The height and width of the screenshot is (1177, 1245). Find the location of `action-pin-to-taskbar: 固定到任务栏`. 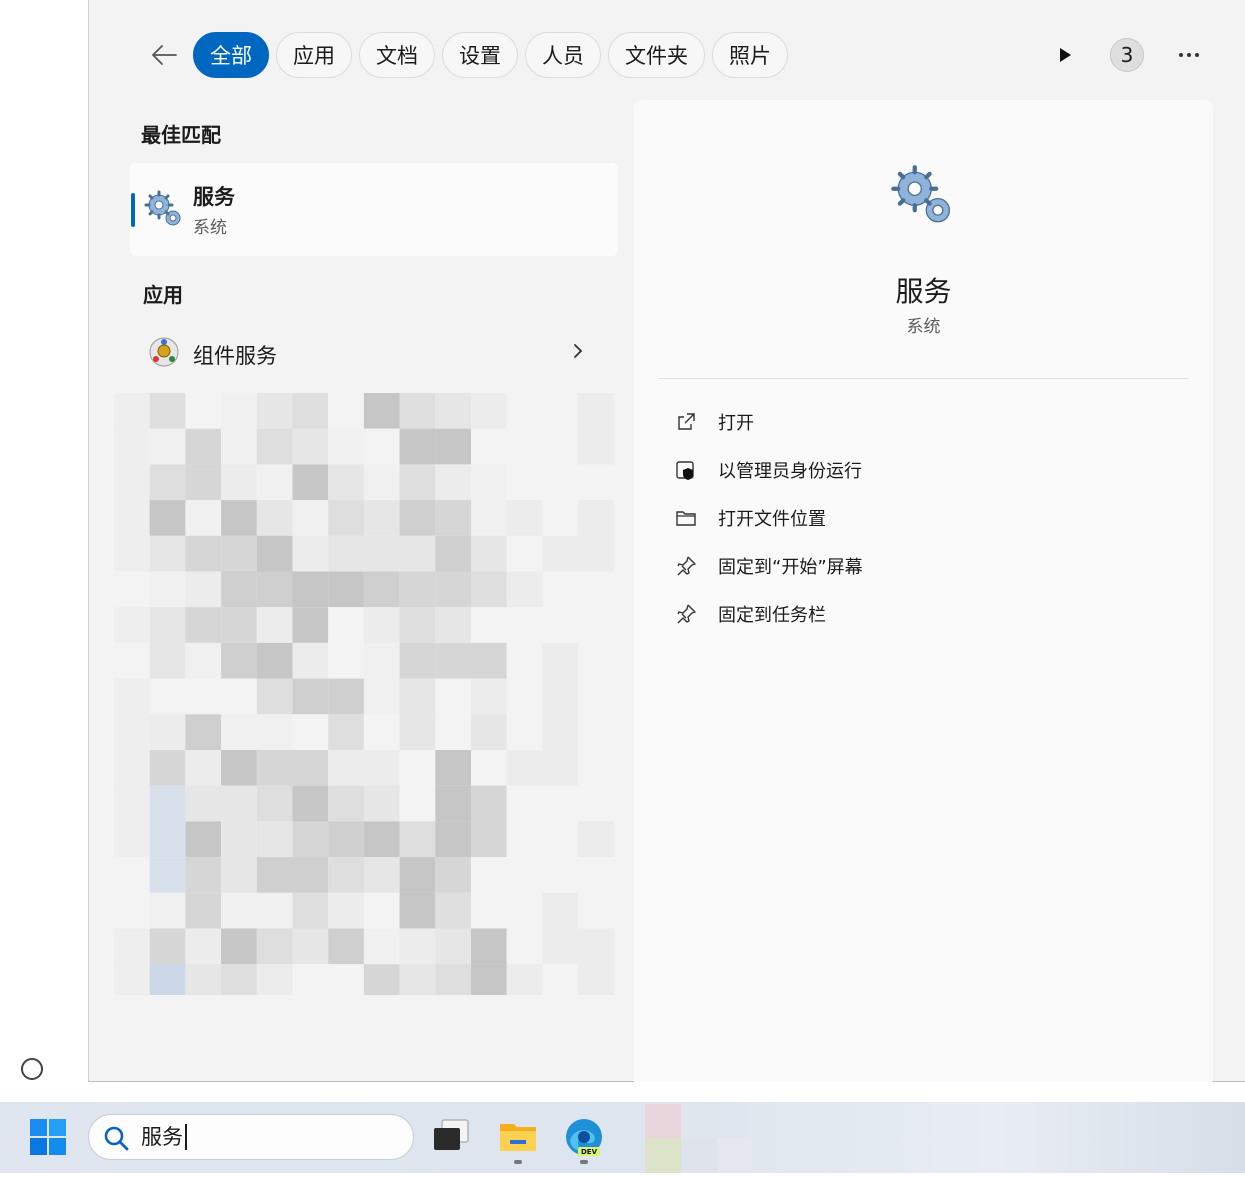

action-pin-to-taskbar: 固定到任务栏 is located at coordinates (750, 614).